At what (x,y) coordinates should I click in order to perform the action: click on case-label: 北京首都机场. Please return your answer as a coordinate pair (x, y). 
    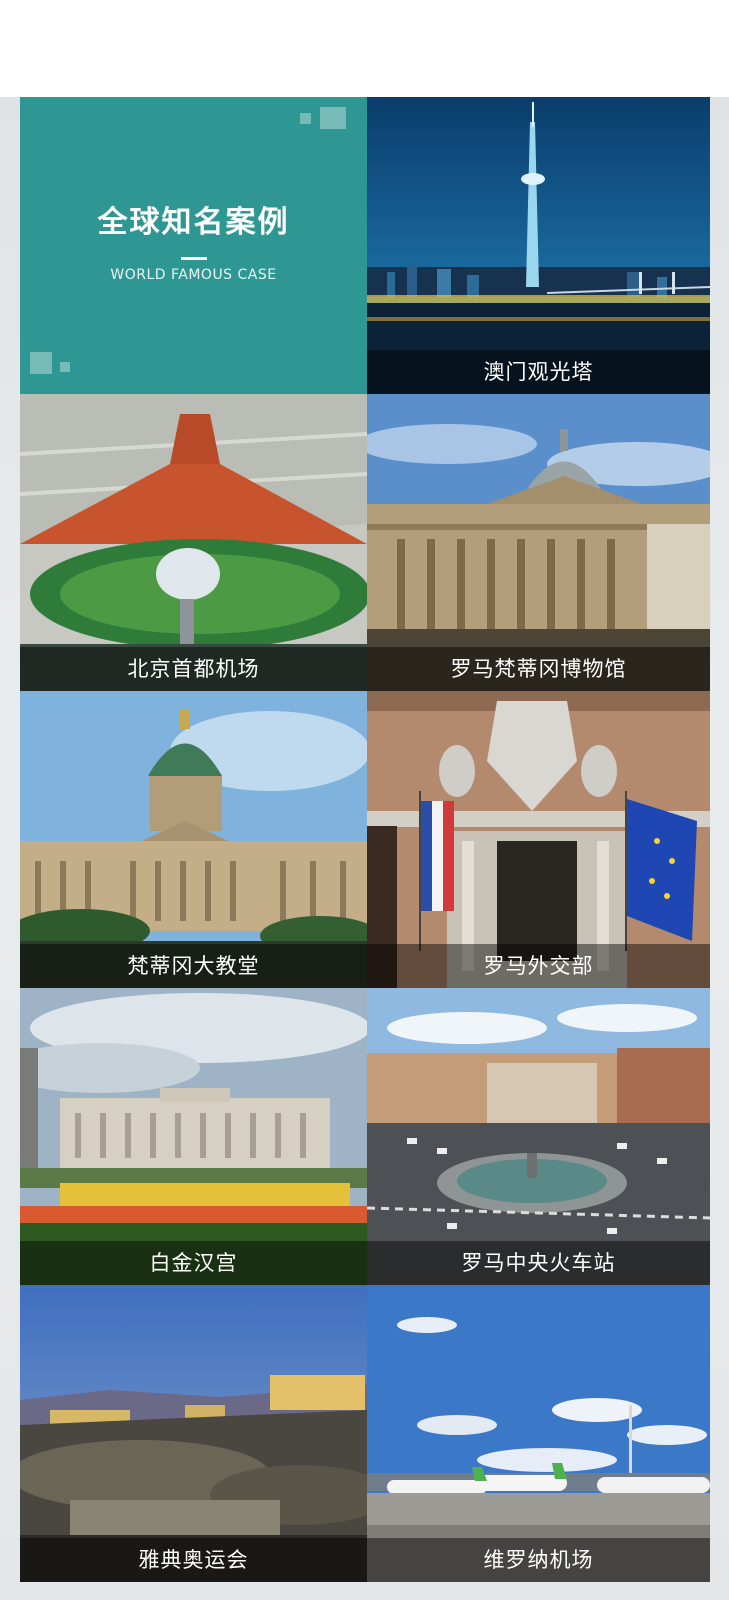
    Looking at the image, I should click on (193, 669).